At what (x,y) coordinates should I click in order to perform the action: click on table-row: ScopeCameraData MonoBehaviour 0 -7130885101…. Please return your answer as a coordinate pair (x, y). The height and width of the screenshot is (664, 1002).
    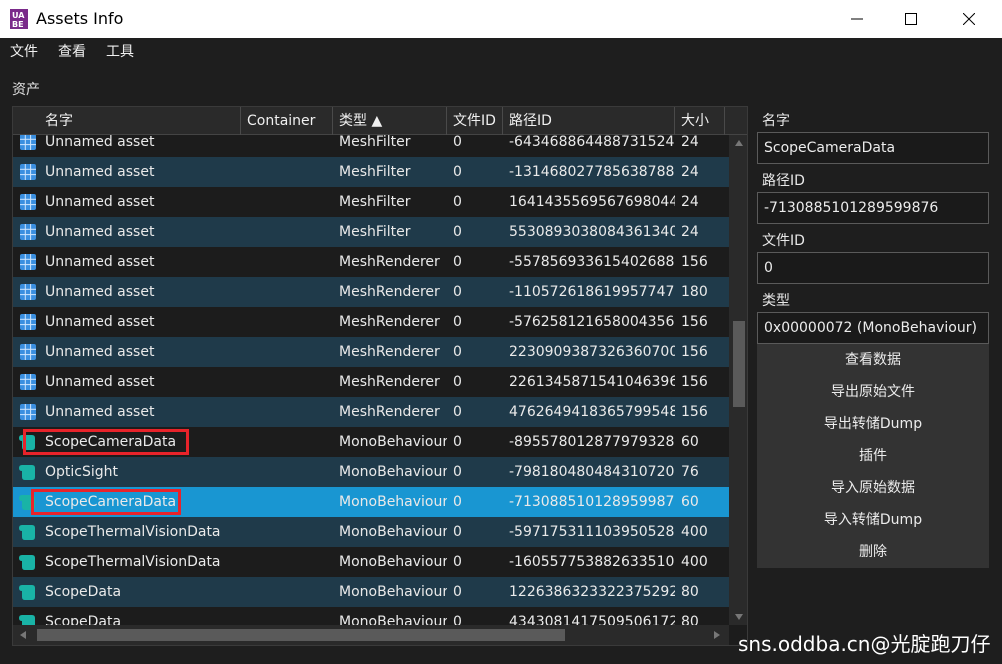
    Looking at the image, I should click on (371, 502).